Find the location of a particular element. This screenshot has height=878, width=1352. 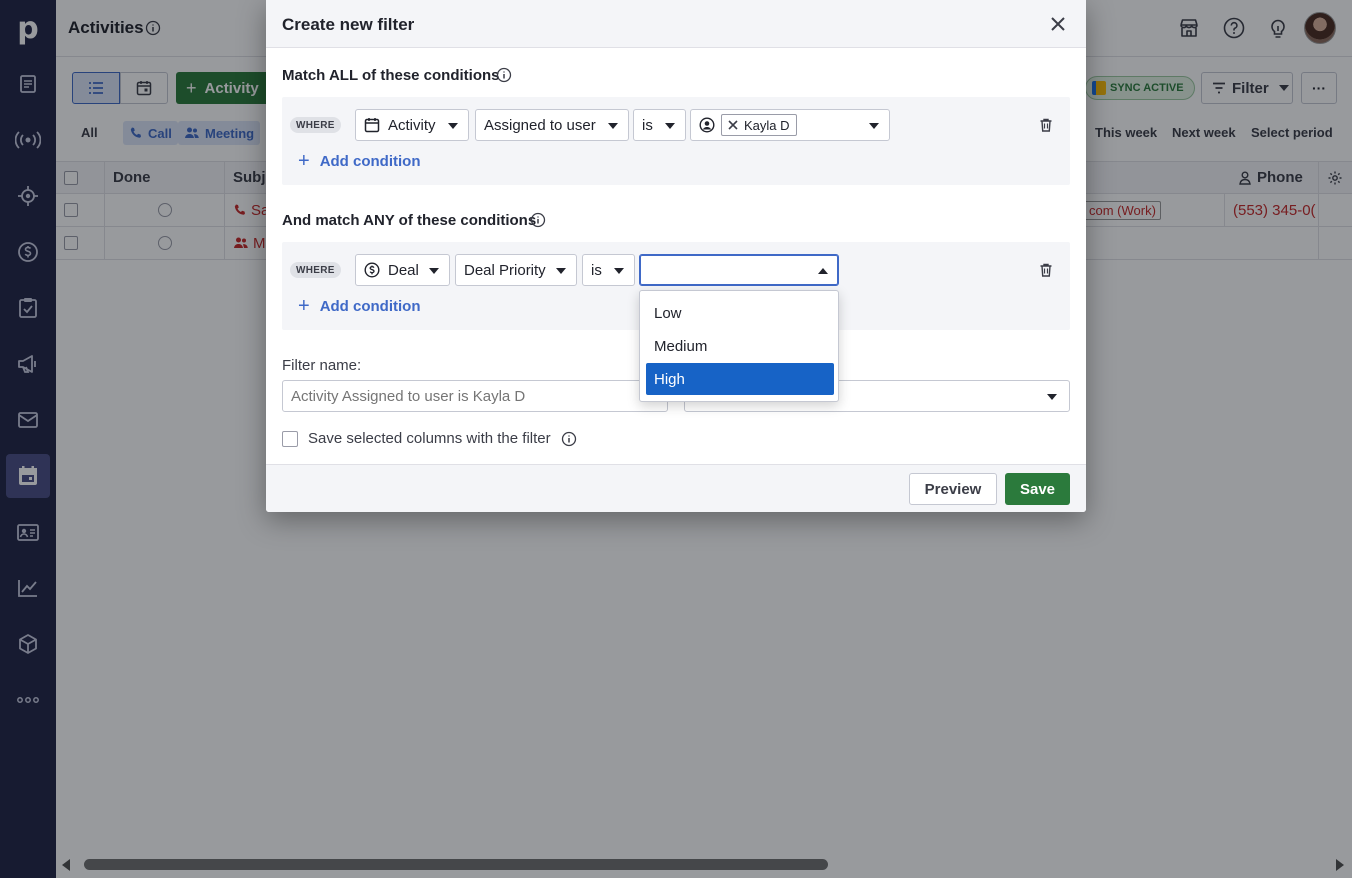

user-chip: Kayla D is located at coordinates (759, 125).